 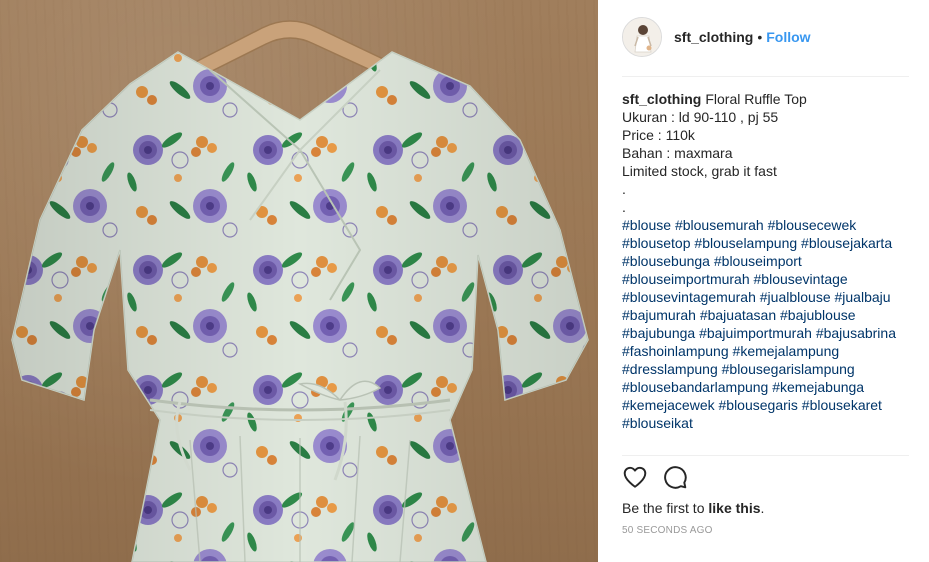 I want to click on hashtag-line: #bajubunga #bajuimportmurah #bajusabrina, so click(x=767, y=333).